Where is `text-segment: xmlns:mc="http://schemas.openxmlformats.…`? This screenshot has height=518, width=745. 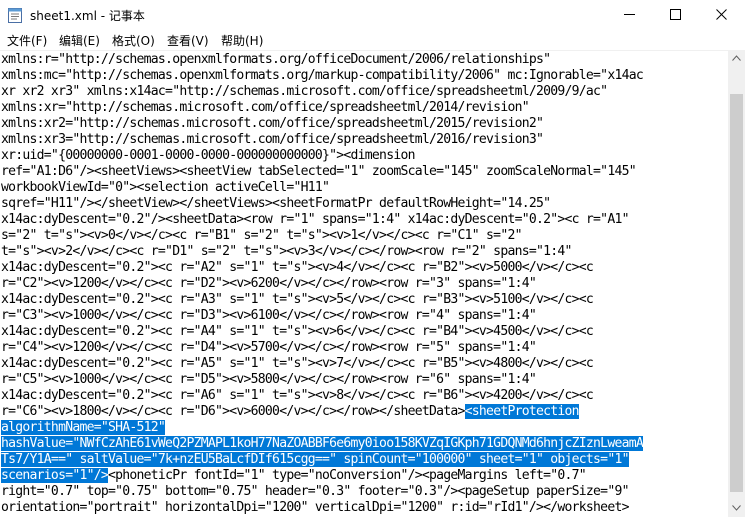 text-segment: xmlns:mc="http://schemas.openxmlformats.… is located at coordinates (322, 75).